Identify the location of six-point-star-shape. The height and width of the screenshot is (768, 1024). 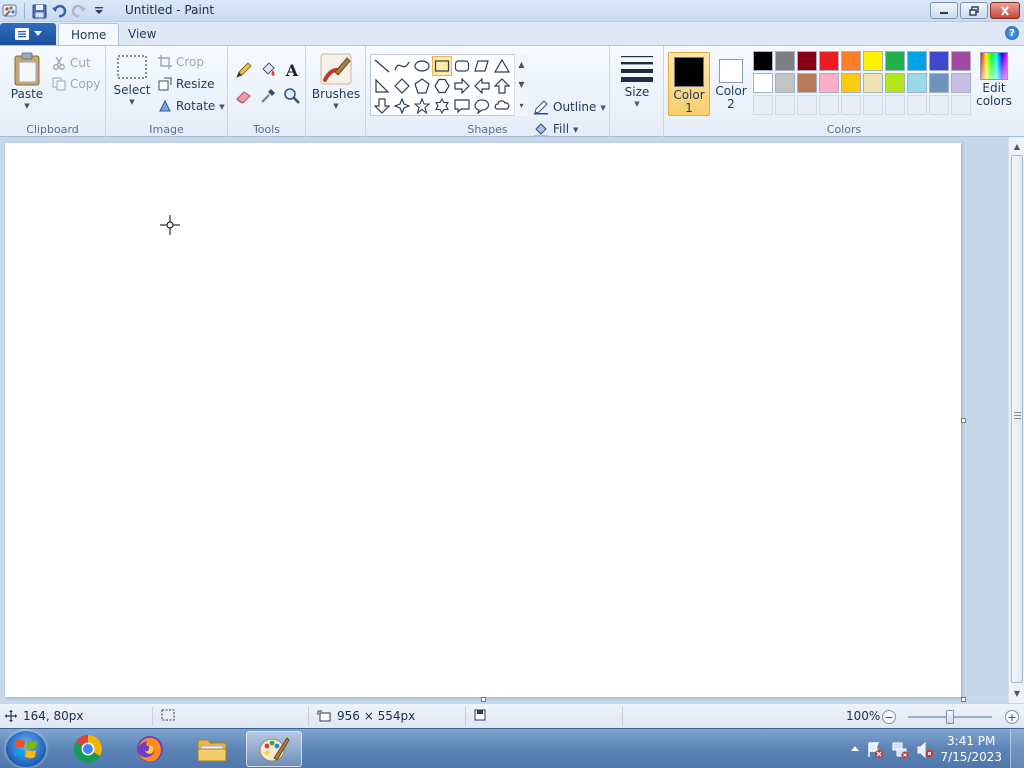
(442, 106).